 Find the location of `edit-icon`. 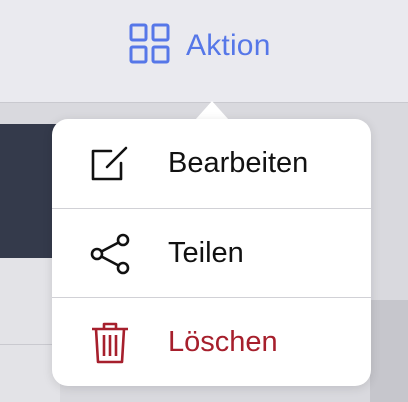

edit-icon is located at coordinates (110, 164).